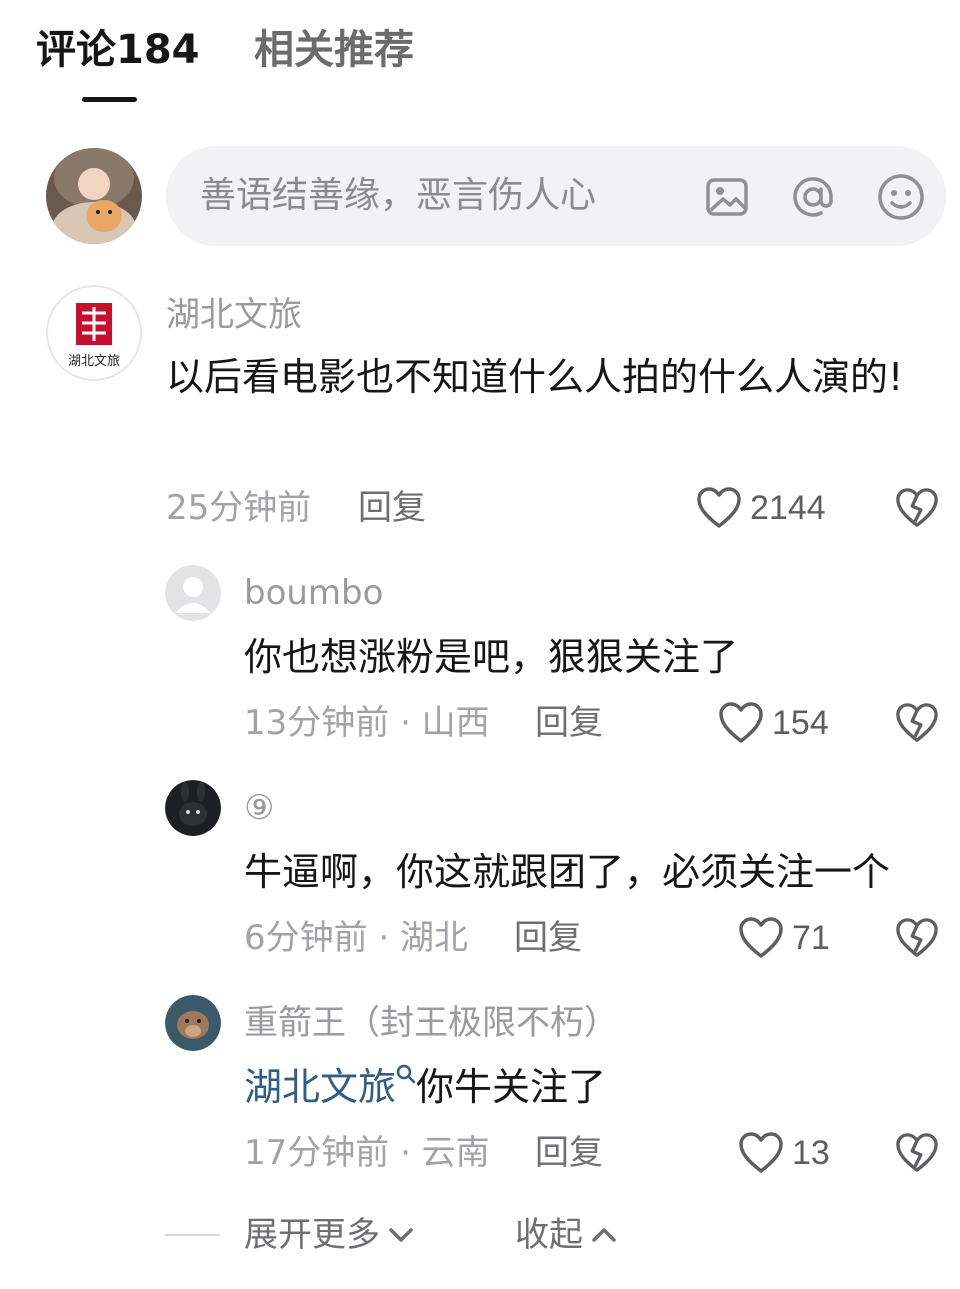  I want to click on chevron-down-icon, so click(401, 1235).